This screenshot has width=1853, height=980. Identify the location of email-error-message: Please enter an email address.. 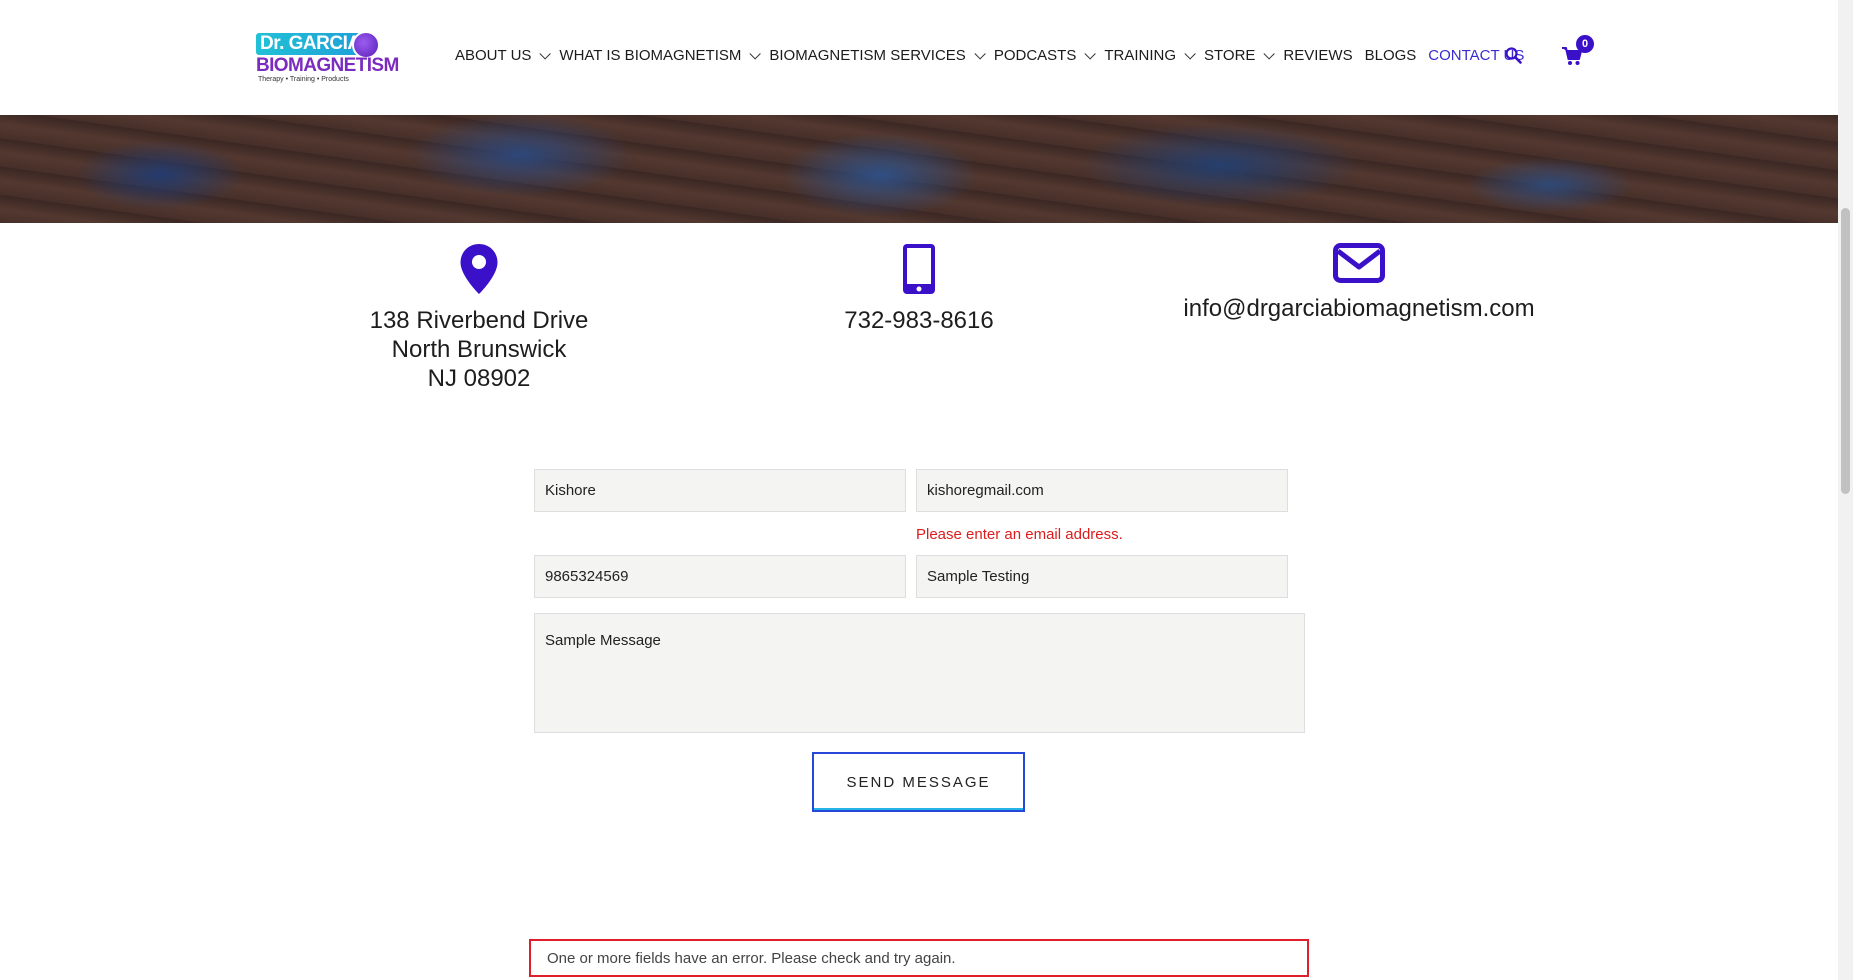
(1019, 534).